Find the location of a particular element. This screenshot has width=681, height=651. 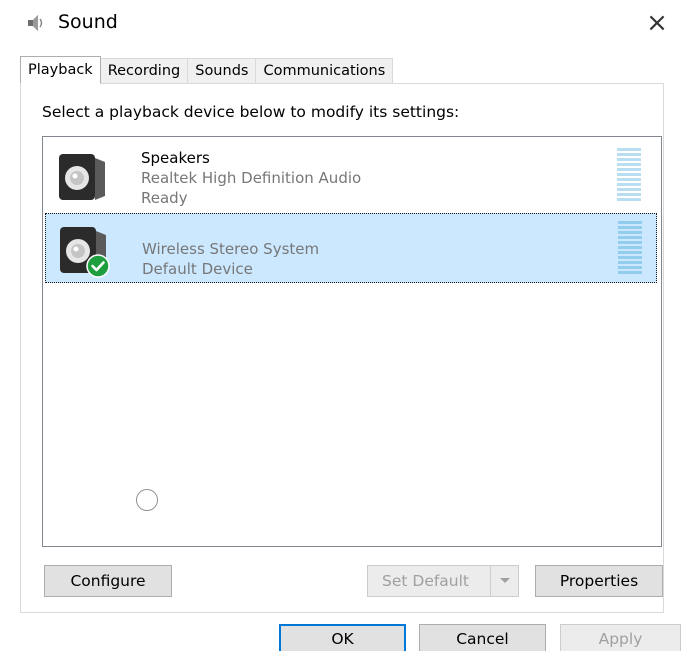

close-icon: × is located at coordinates (657, 23).